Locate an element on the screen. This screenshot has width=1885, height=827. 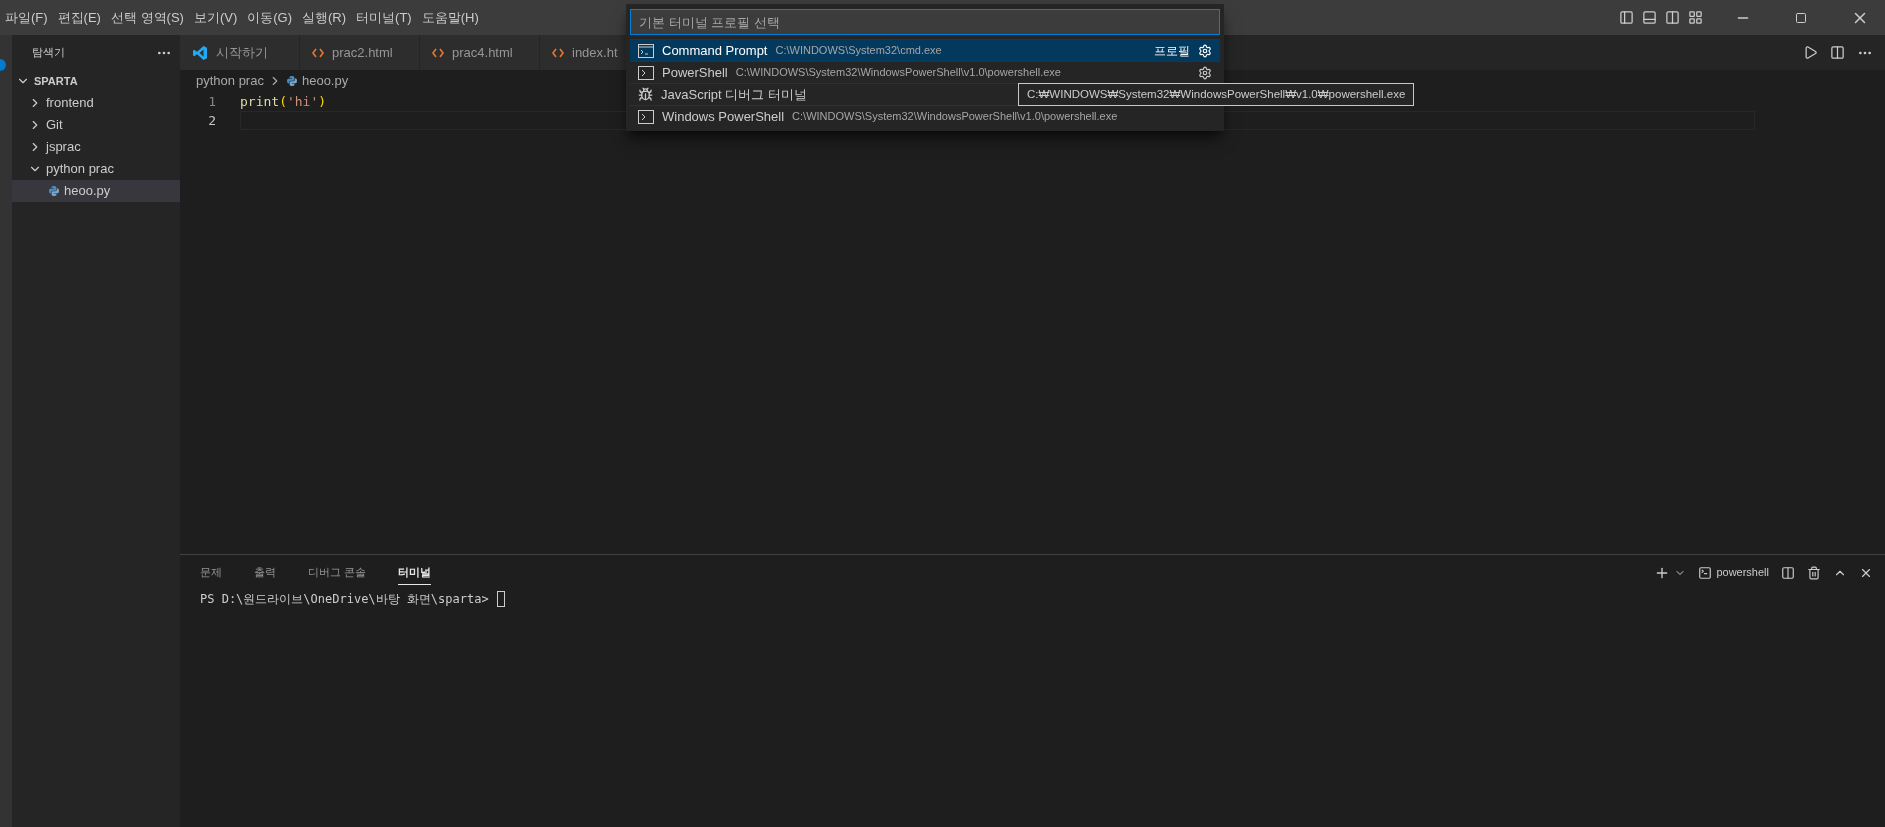
cursor is located at coordinates (500, 599).